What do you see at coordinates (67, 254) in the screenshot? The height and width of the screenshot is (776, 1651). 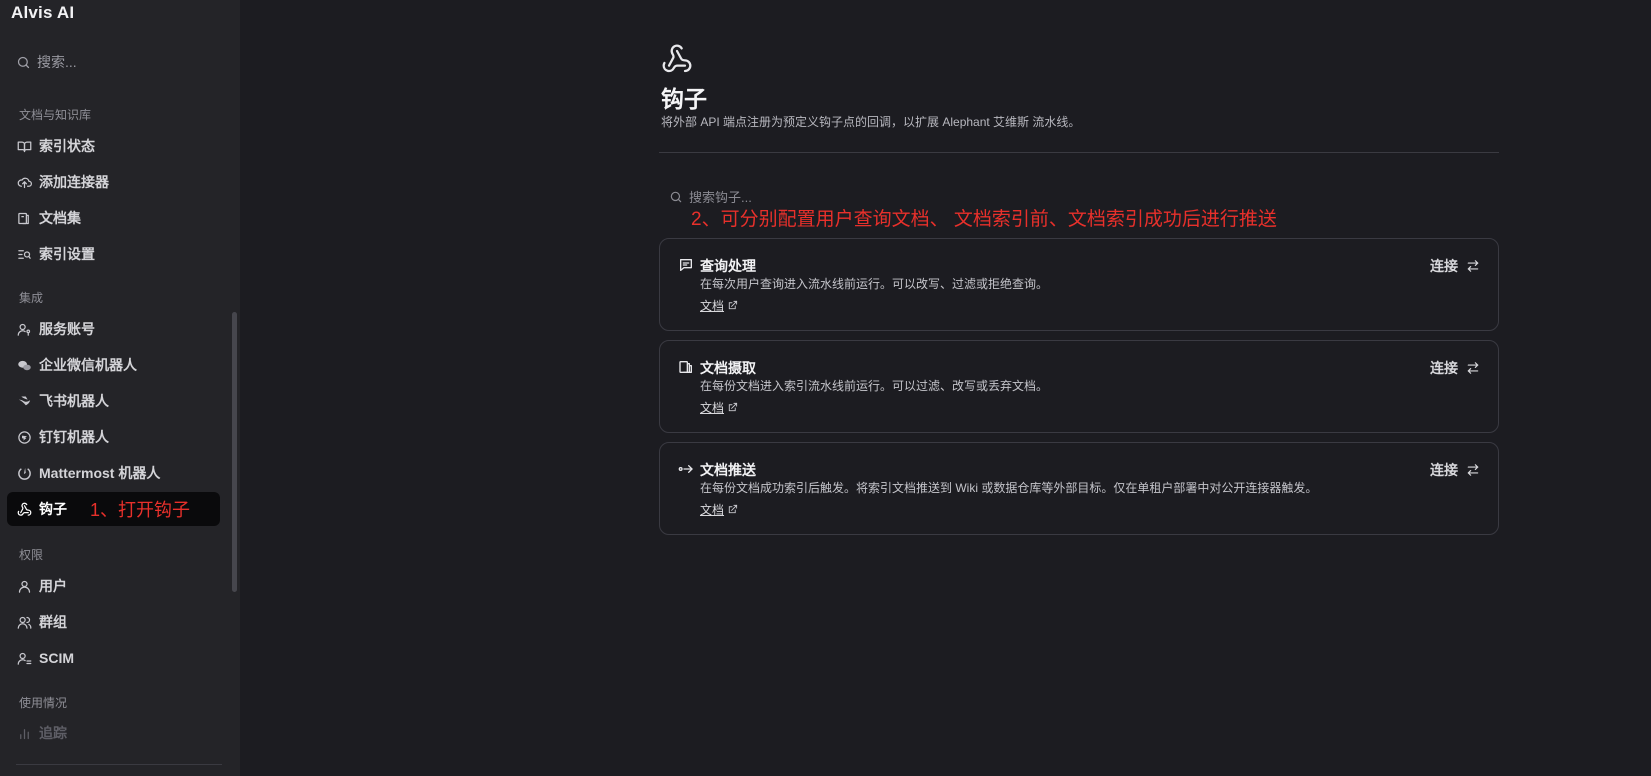 I see `sidebar-item-label: 索引设置` at bounding box center [67, 254].